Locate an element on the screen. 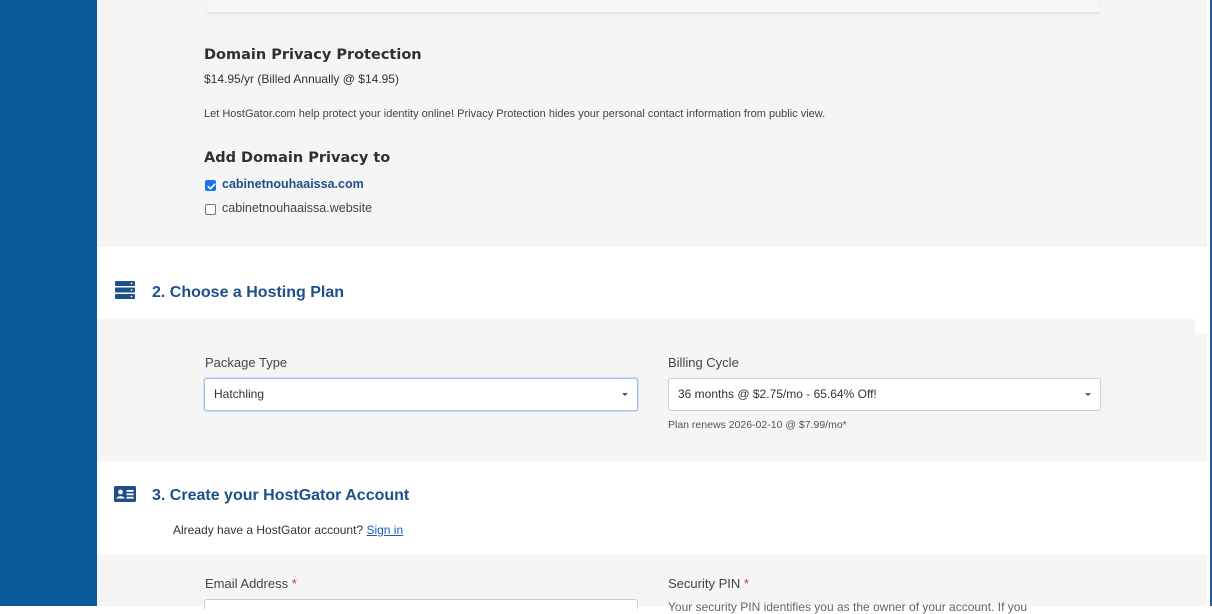 The image size is (1212, 614). account-section-title: 3. Create your HostGator Account is located at coordinates (281, 495).